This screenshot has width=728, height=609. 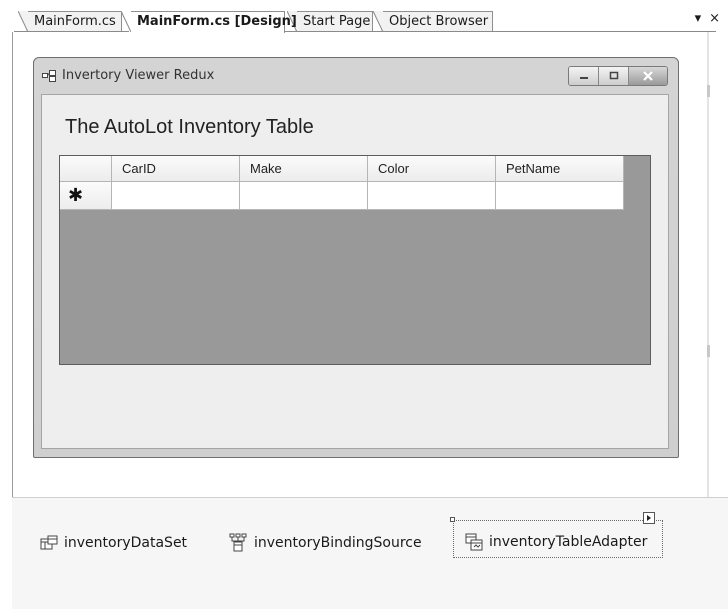 I want to click on minimize-icon, so click(x=583, y=78).